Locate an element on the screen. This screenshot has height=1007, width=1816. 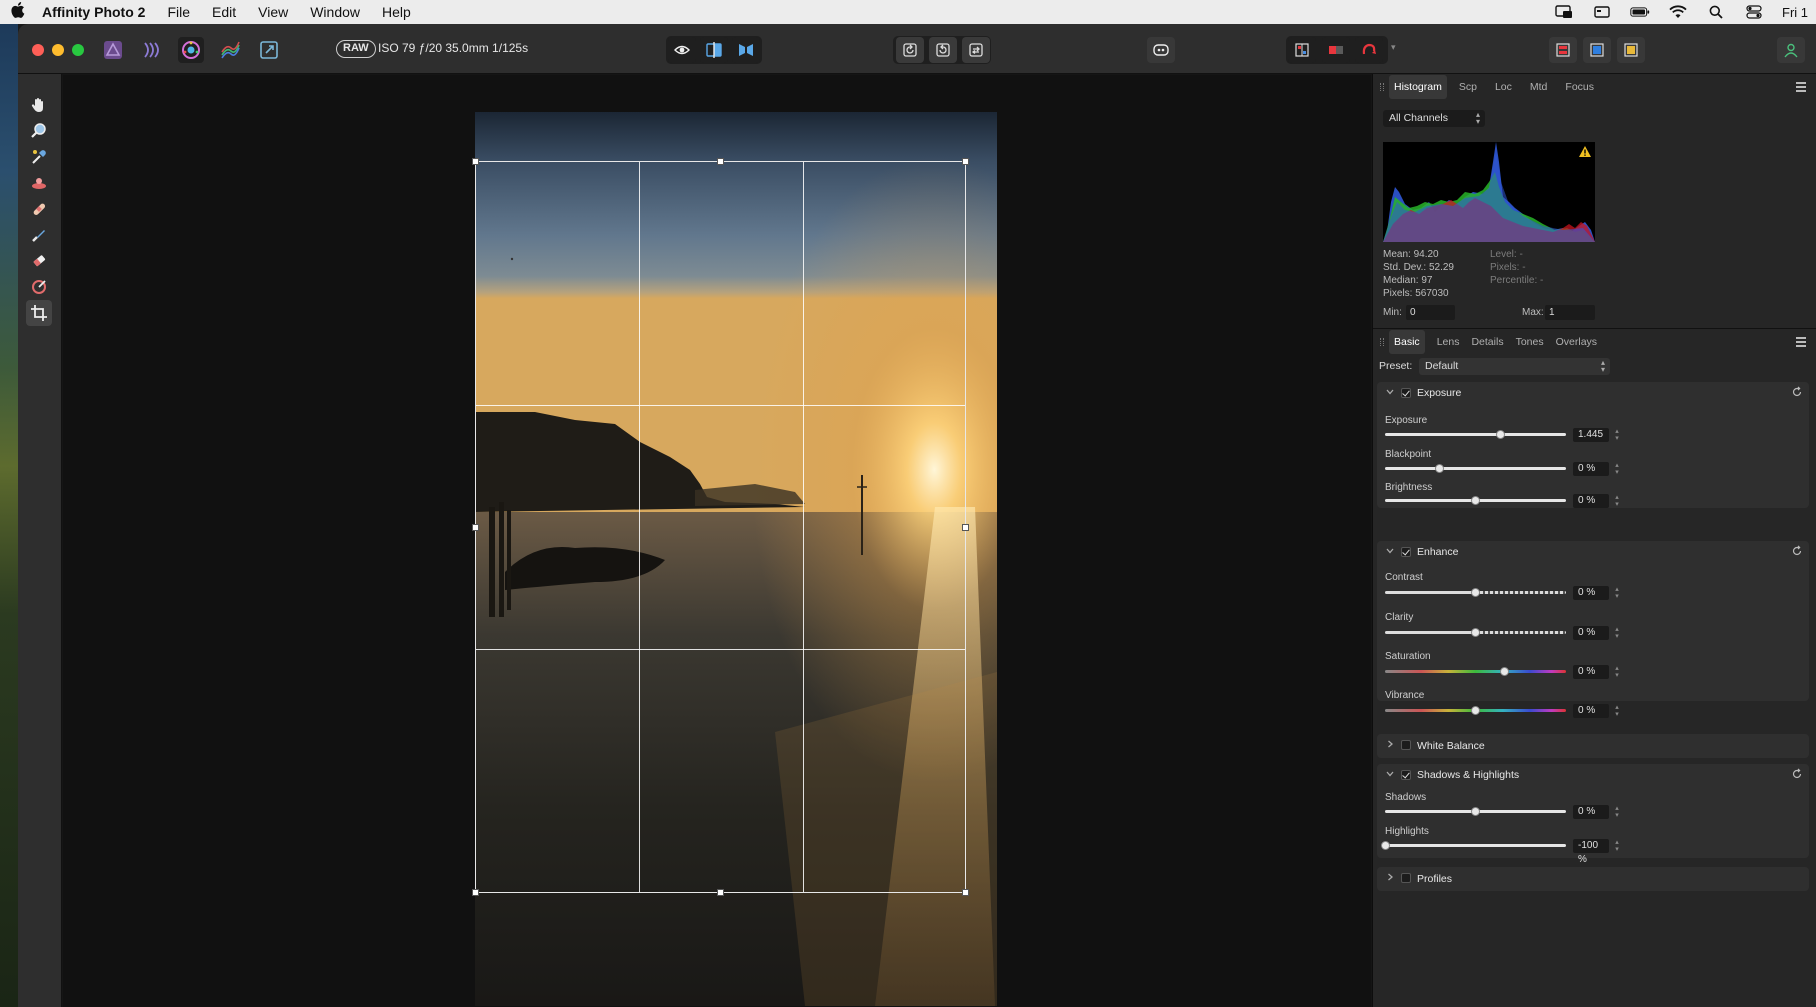
contrast-value: 0 % is located at coordinates (1591, 593).